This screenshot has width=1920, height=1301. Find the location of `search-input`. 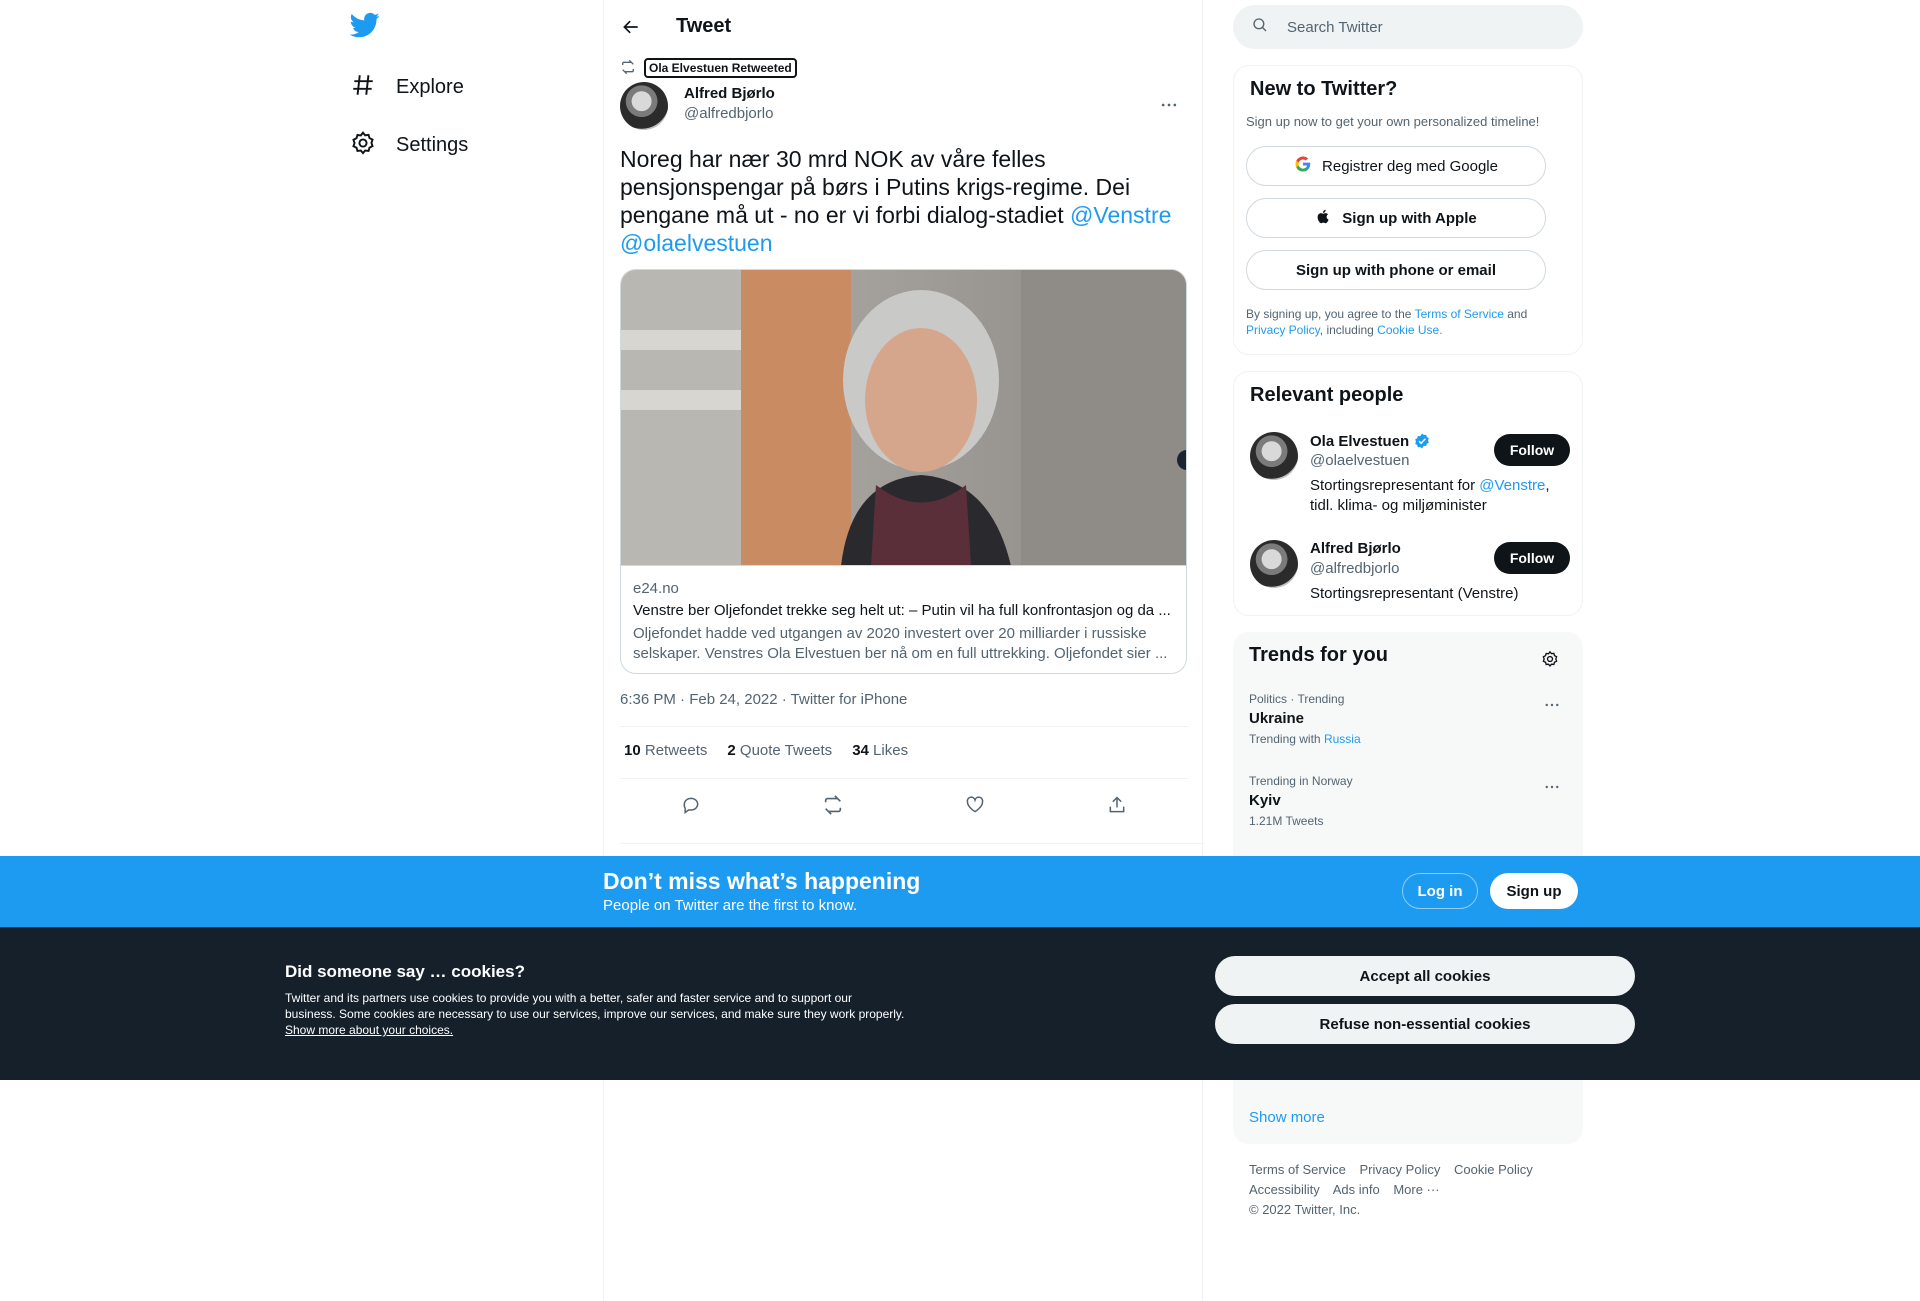

search-input is located at coordinates (1417, 27).